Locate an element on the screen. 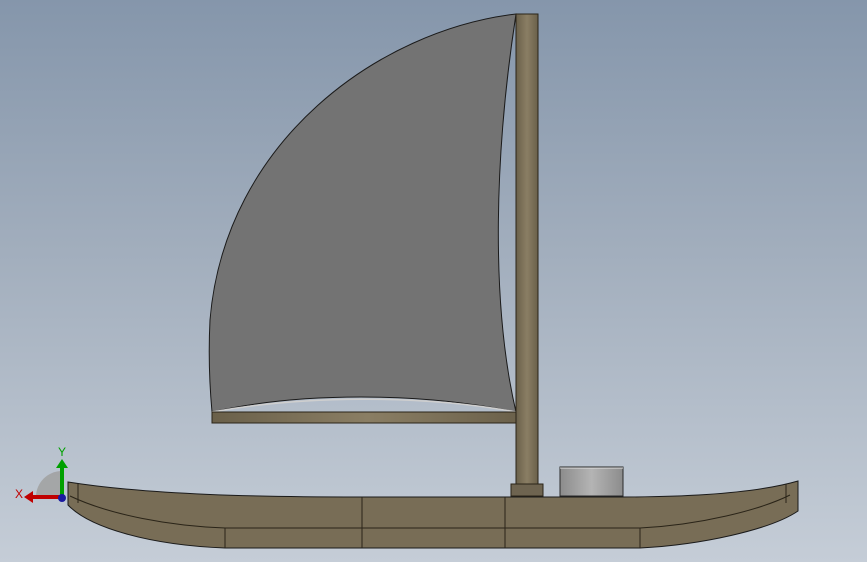  y-axis-arrowhead is located at coordinates (62, 463).